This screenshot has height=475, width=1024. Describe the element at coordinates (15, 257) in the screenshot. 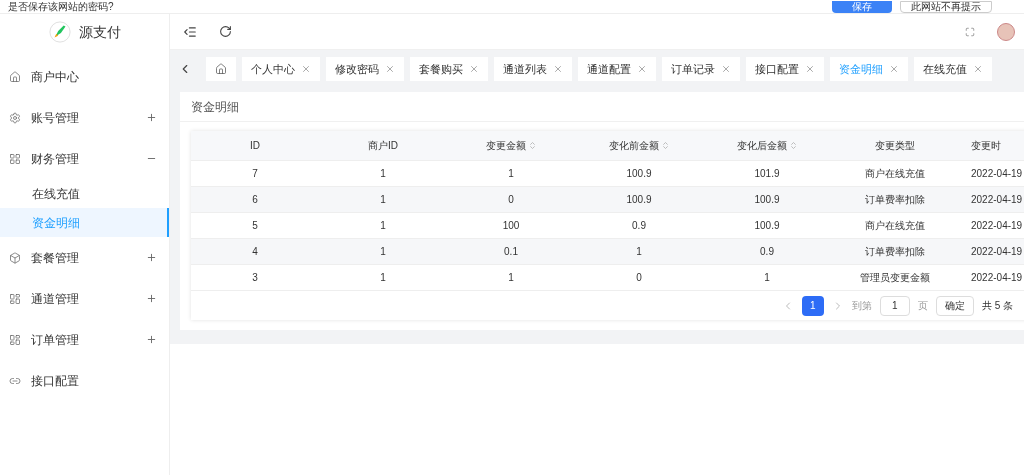

I see `cube-icon` at that location.